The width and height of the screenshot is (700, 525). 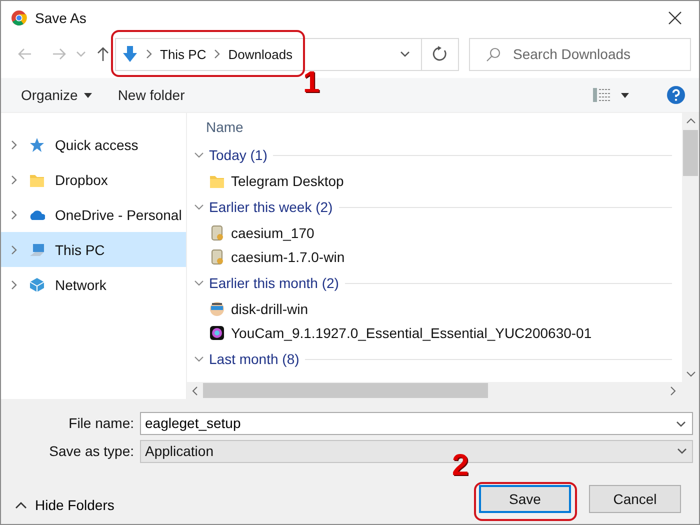 What do you see at coordinates (691, 374) in the screenshot?
I see `scroll-down-icon` at bounding box center [691, 374].